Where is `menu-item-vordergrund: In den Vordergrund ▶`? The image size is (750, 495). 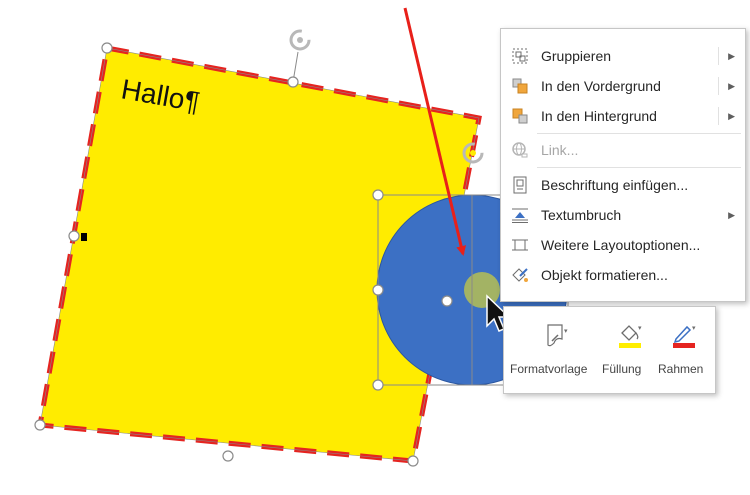
menu-item-vordergrund: In den Vordergrund ▶ is located at coordinates (623, 86).